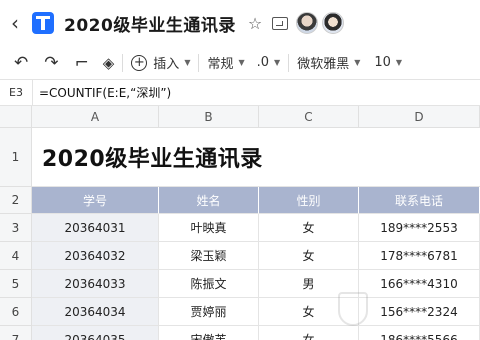 This screenshot has width=480, height=340. What do you see at coordinates (82, 63) in the screenshot?
I see `format-painter-icon: ⌐` at bounding box center [82, 63].